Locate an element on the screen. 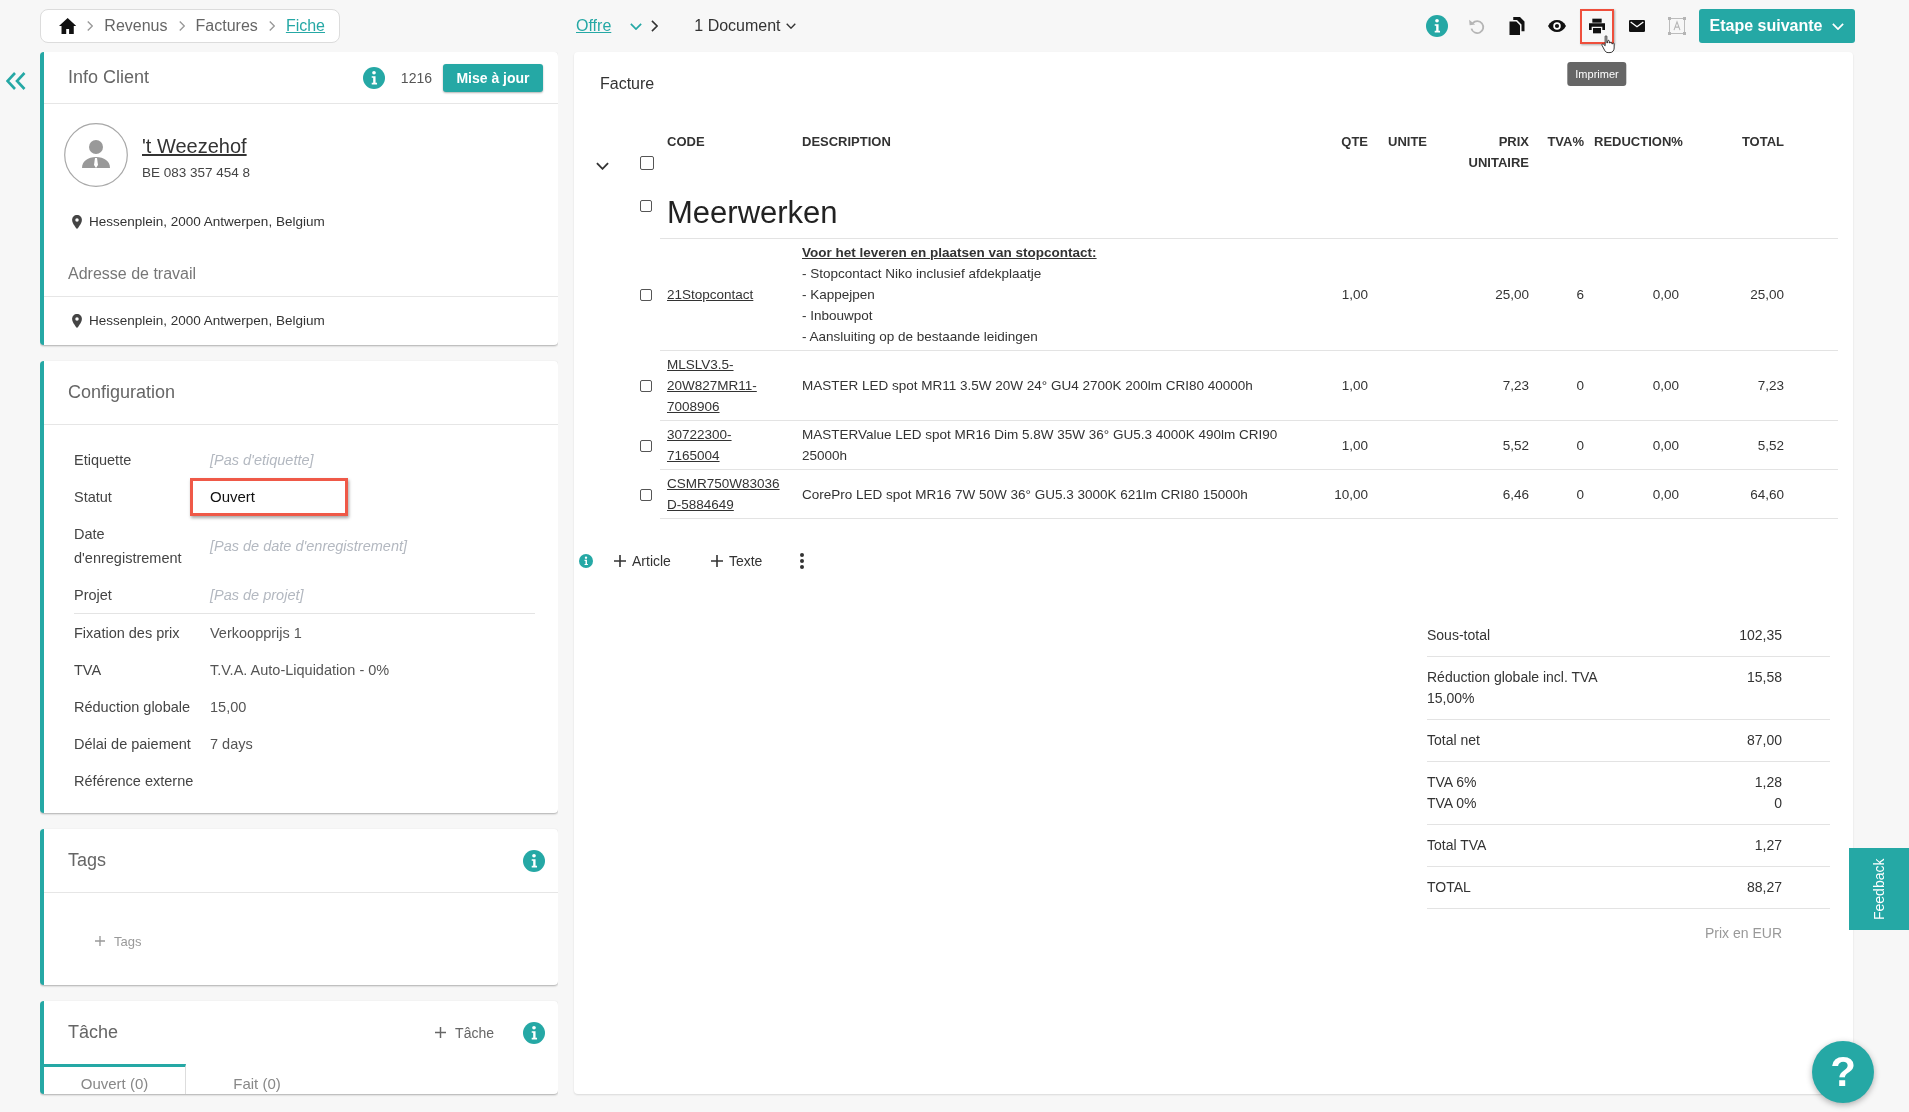 The image size is (1909, 1112). column-header: CODE is located at coordinates (686, 142).